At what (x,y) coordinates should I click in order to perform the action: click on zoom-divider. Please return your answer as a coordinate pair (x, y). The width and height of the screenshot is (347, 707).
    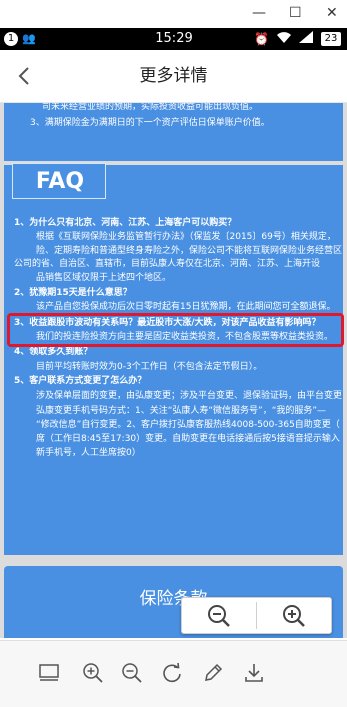
    Looking at the image, I should click on (256, 615).